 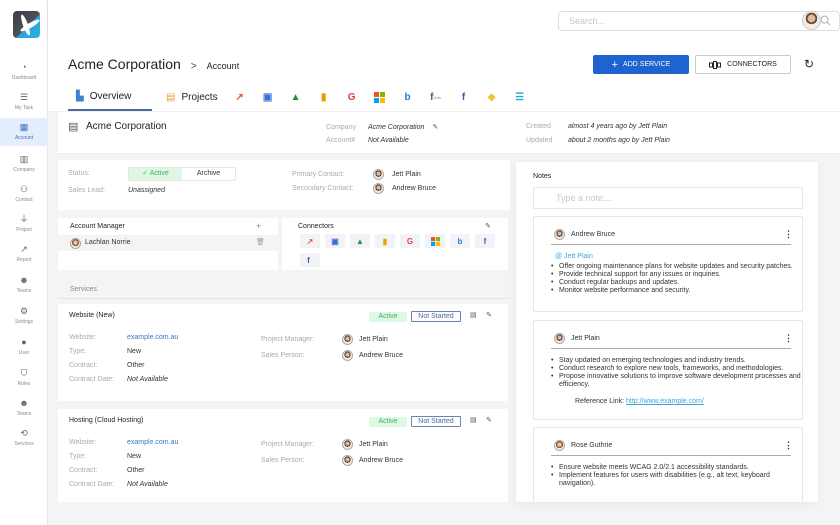 What do you see at coordinates (24, 433) in the screenshot?
I see `services-icon: ⟲` at bounding box center [24, 433].